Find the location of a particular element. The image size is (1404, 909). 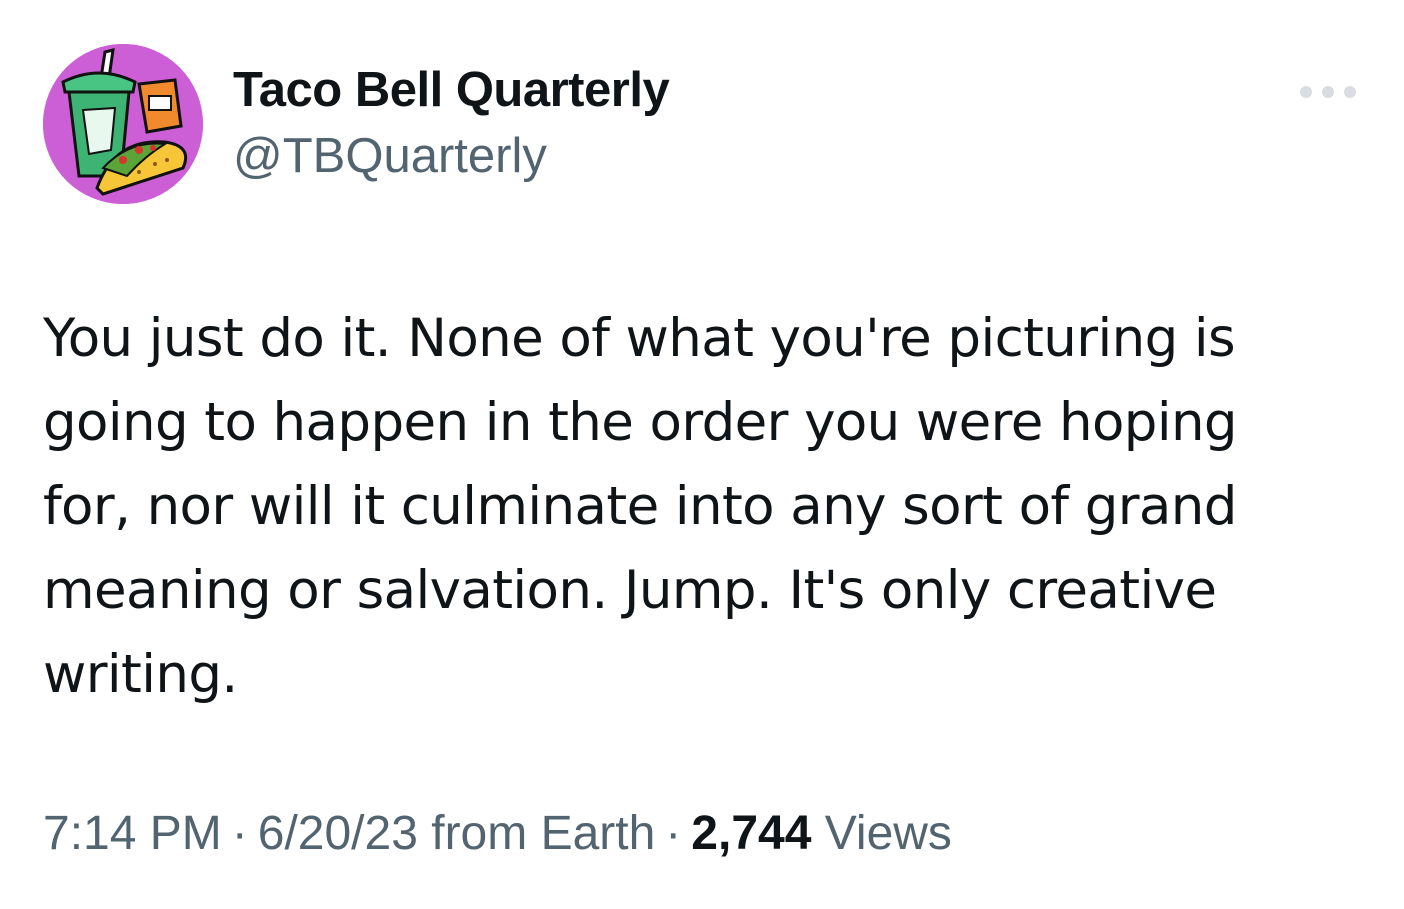

taco-drink-illustration-icon is located at coordinates (123, 124).